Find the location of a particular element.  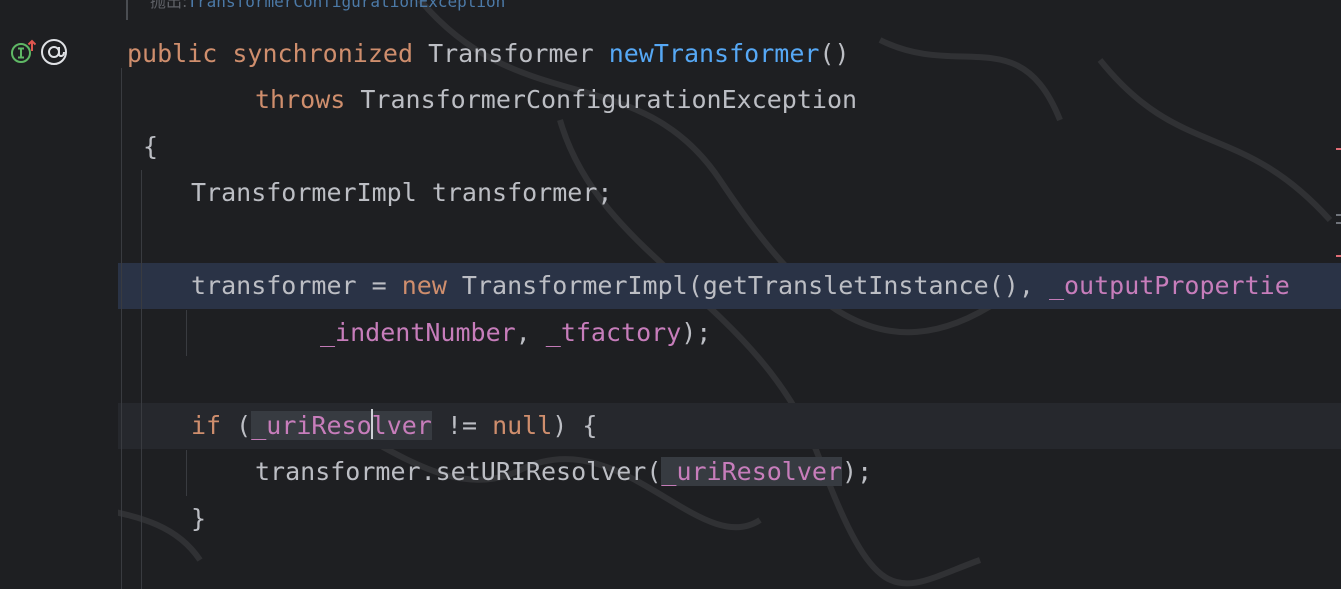

open-brace: { is located at coordinates (151, 146).